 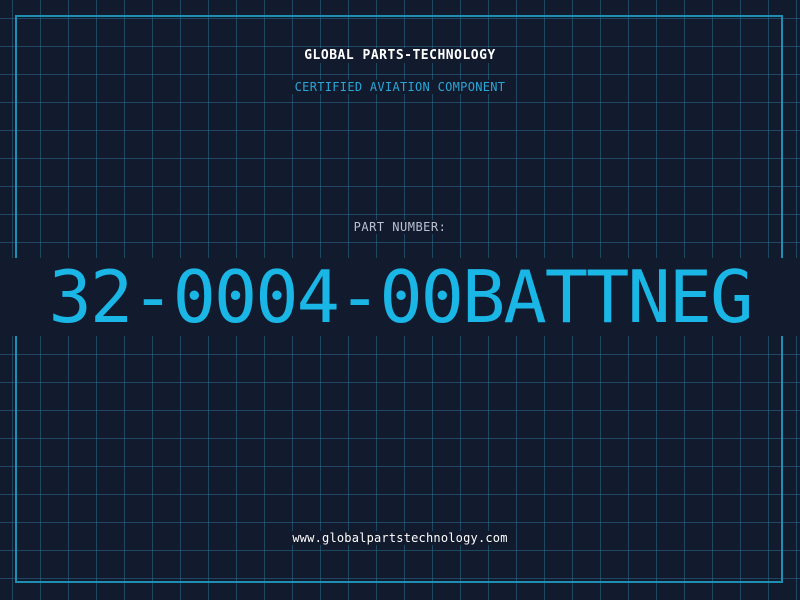 I want to click on website-link-text: www.globalpartstechnology.com, so click(x=400, y=538).